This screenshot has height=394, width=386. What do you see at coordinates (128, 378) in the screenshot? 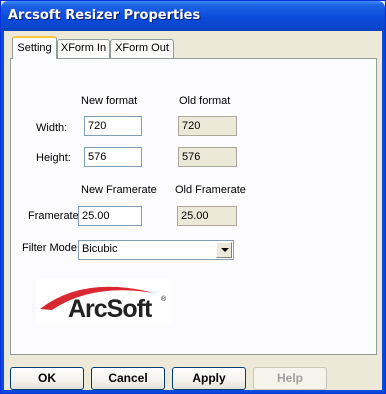
I see `cancel-button: Cancel` at bounding box center [128, 378].